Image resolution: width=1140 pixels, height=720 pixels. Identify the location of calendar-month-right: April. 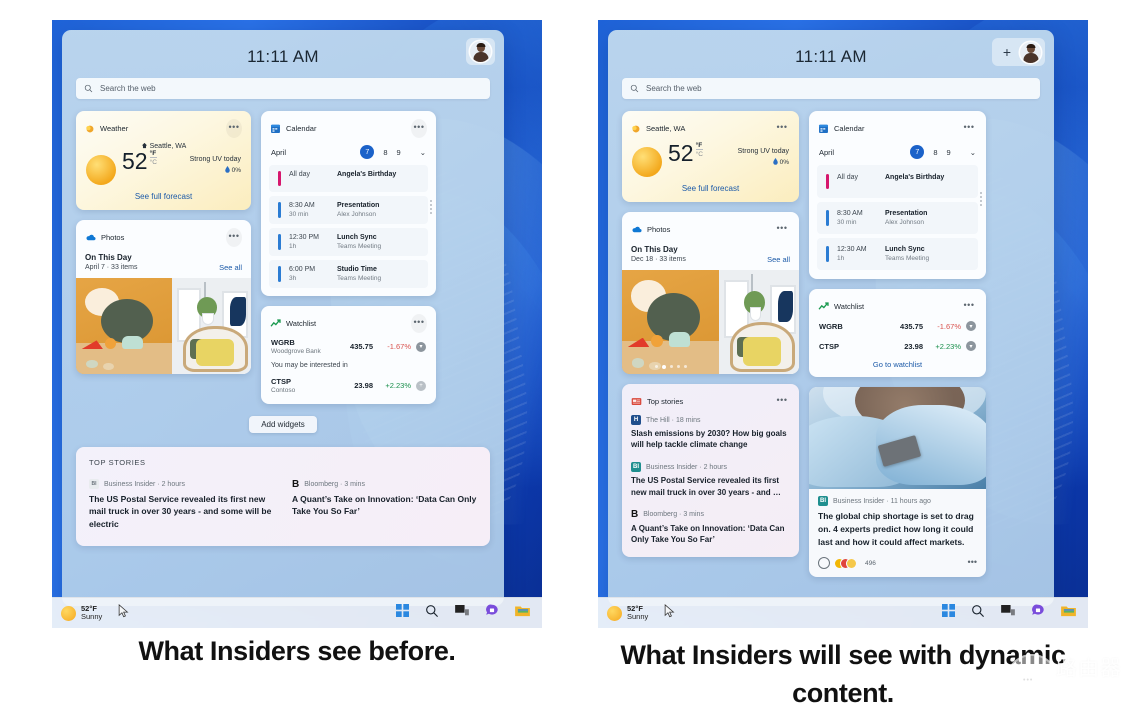
(827, 152).